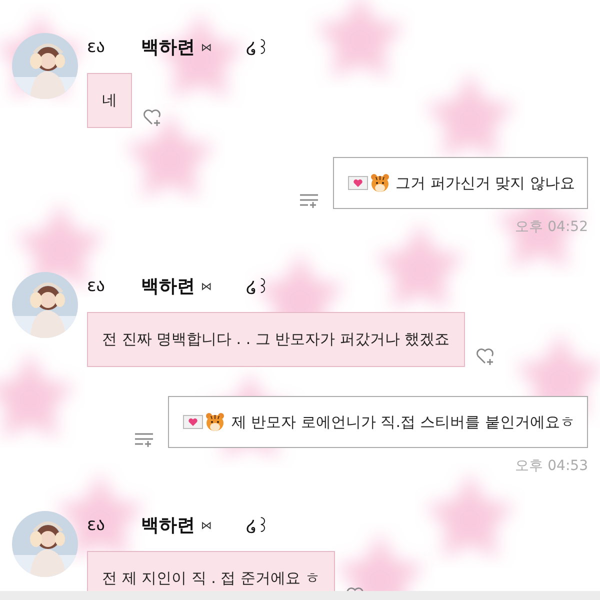 The image size is (600, 600). What do you see at coordinates (403, 422) in the screenshot?
I see `message-text: 제 반모자 로에언니가 직.접 스티버를 붙인거에요ㅎ` at bounding box center [403, 422].